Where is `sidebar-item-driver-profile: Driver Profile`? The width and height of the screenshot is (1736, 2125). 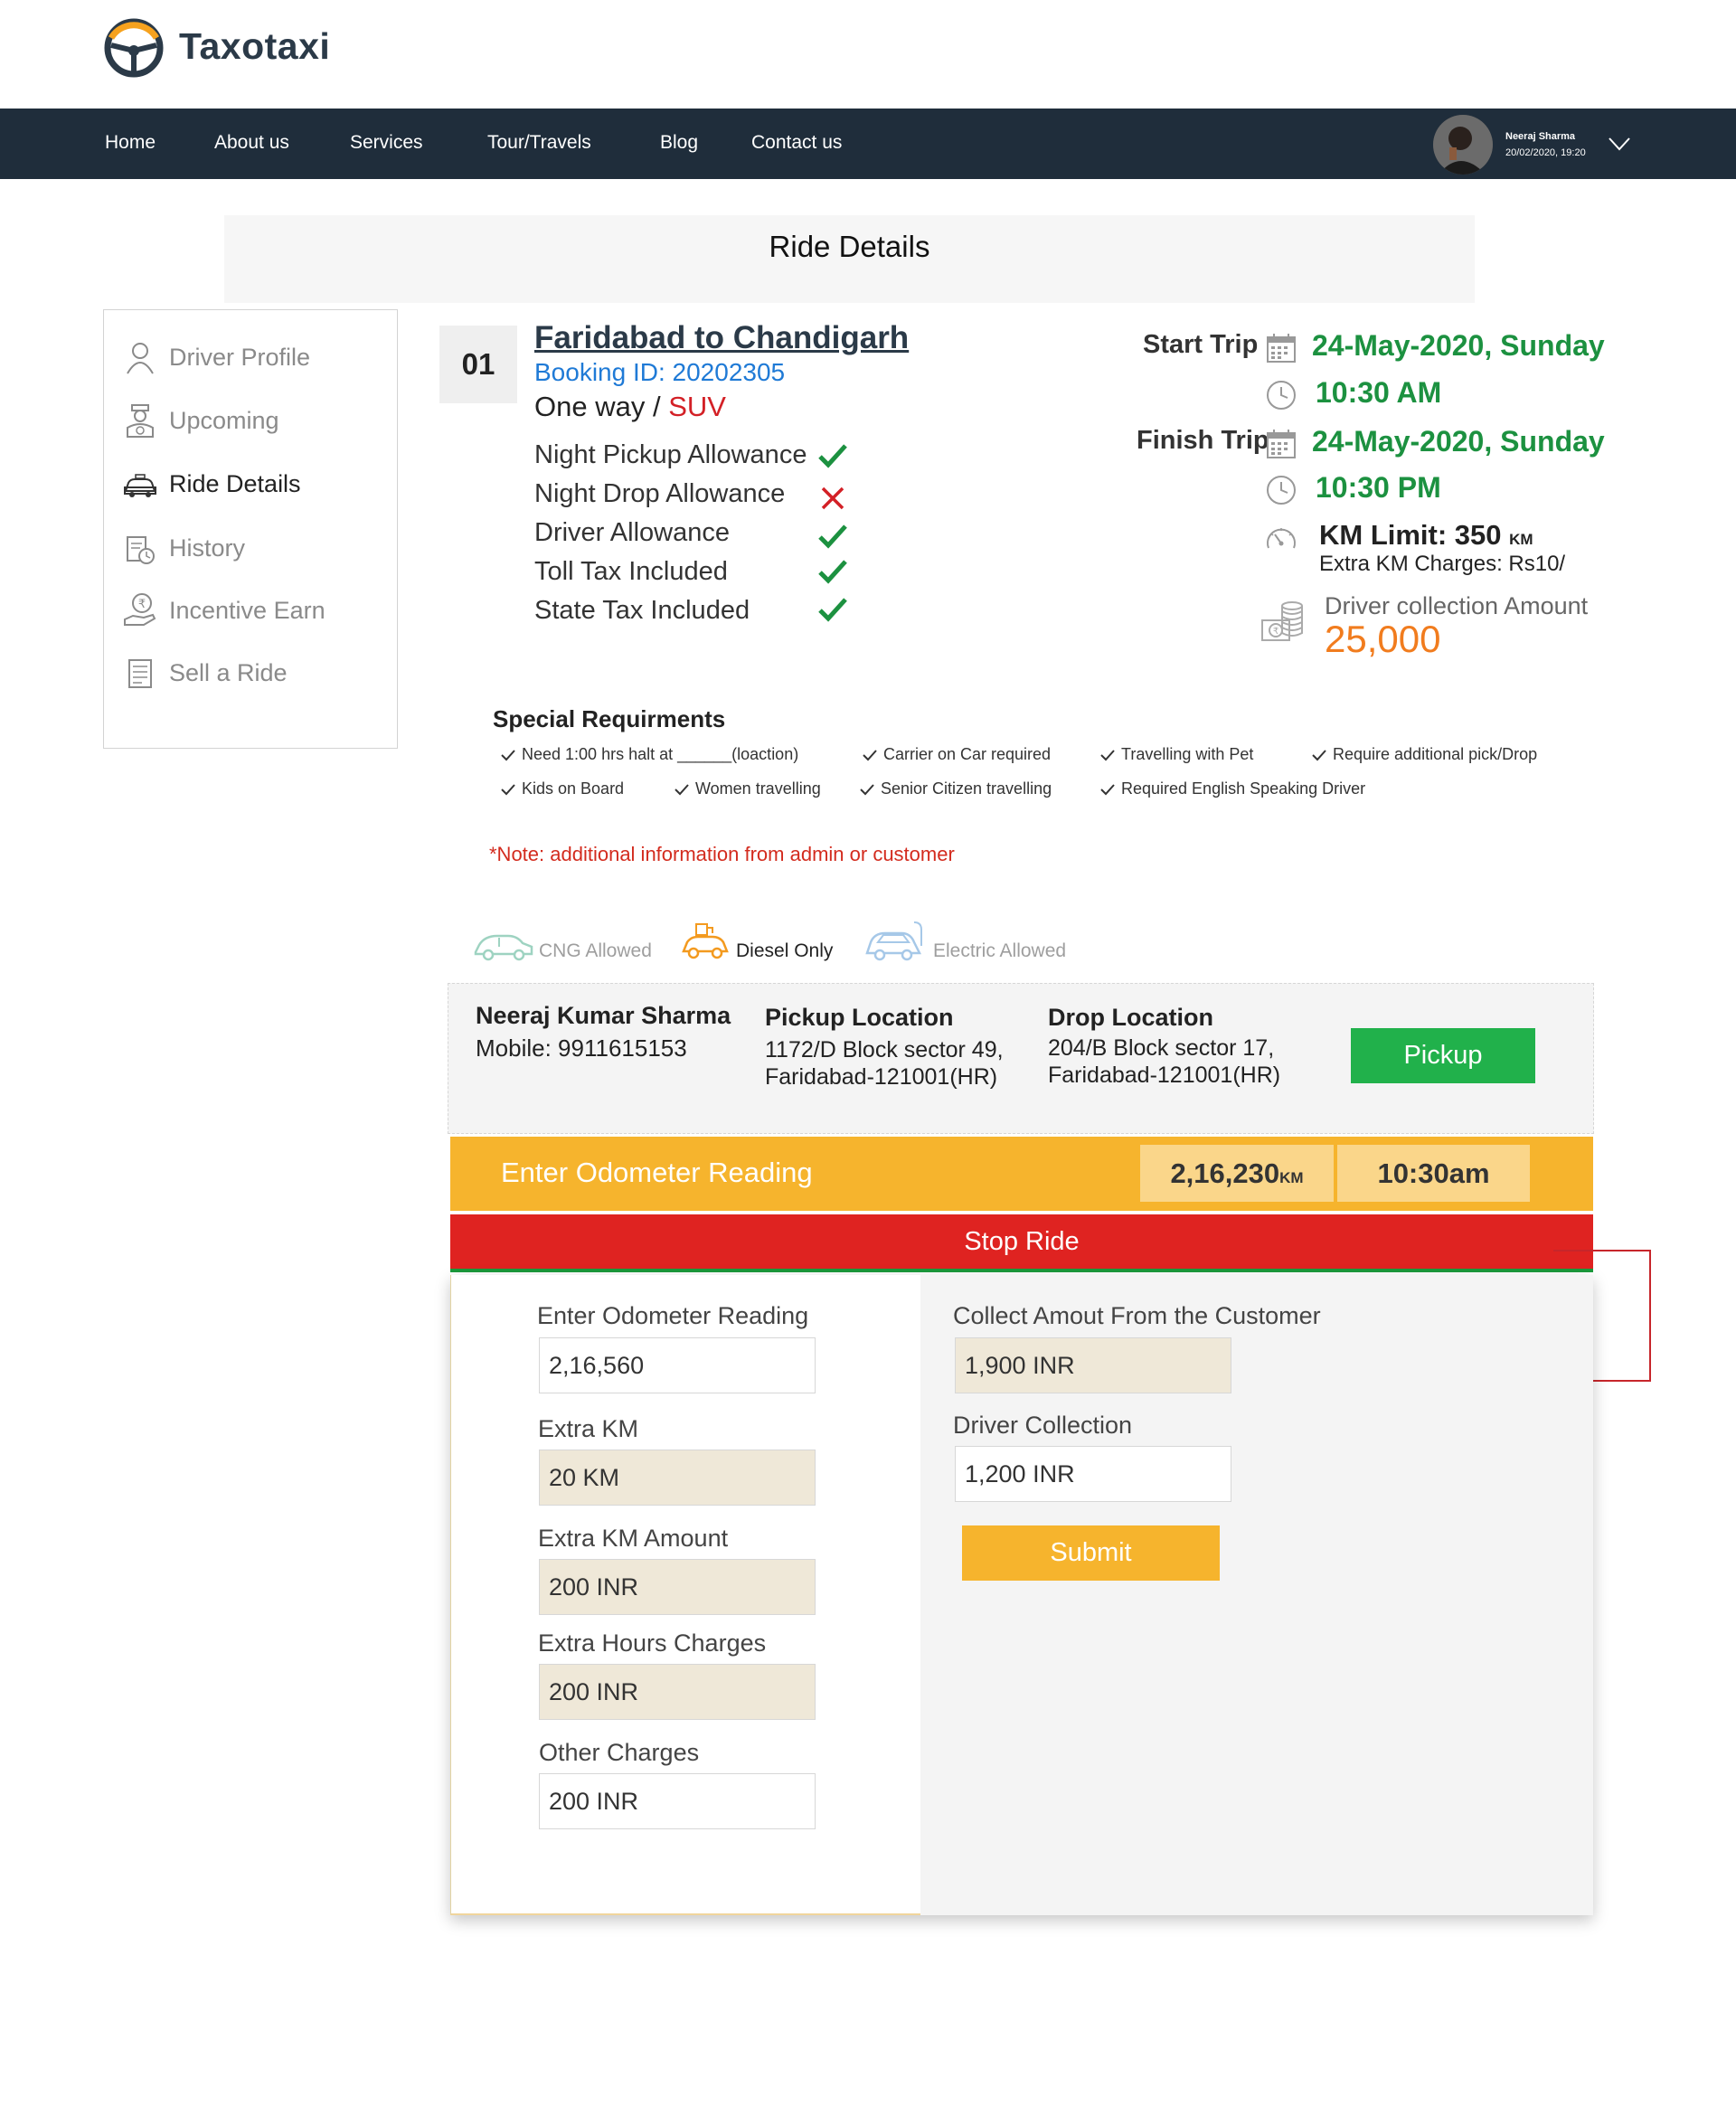 sidebar-item-driver-profile: Driver Profile is located at coordinates (253, 357).